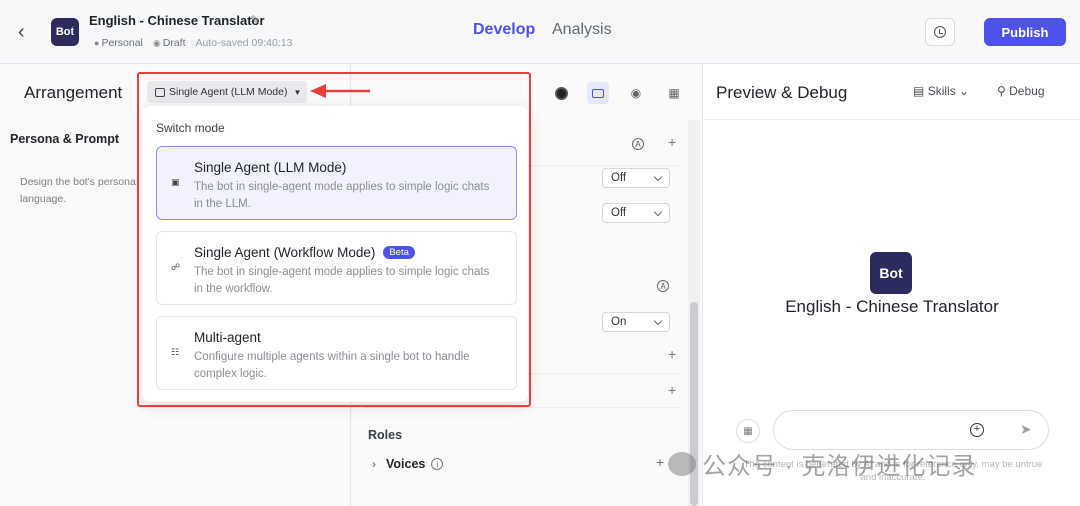 The image size is (1080, 506). I want to click on chevron-right-icon: ›, so click(374, 464).